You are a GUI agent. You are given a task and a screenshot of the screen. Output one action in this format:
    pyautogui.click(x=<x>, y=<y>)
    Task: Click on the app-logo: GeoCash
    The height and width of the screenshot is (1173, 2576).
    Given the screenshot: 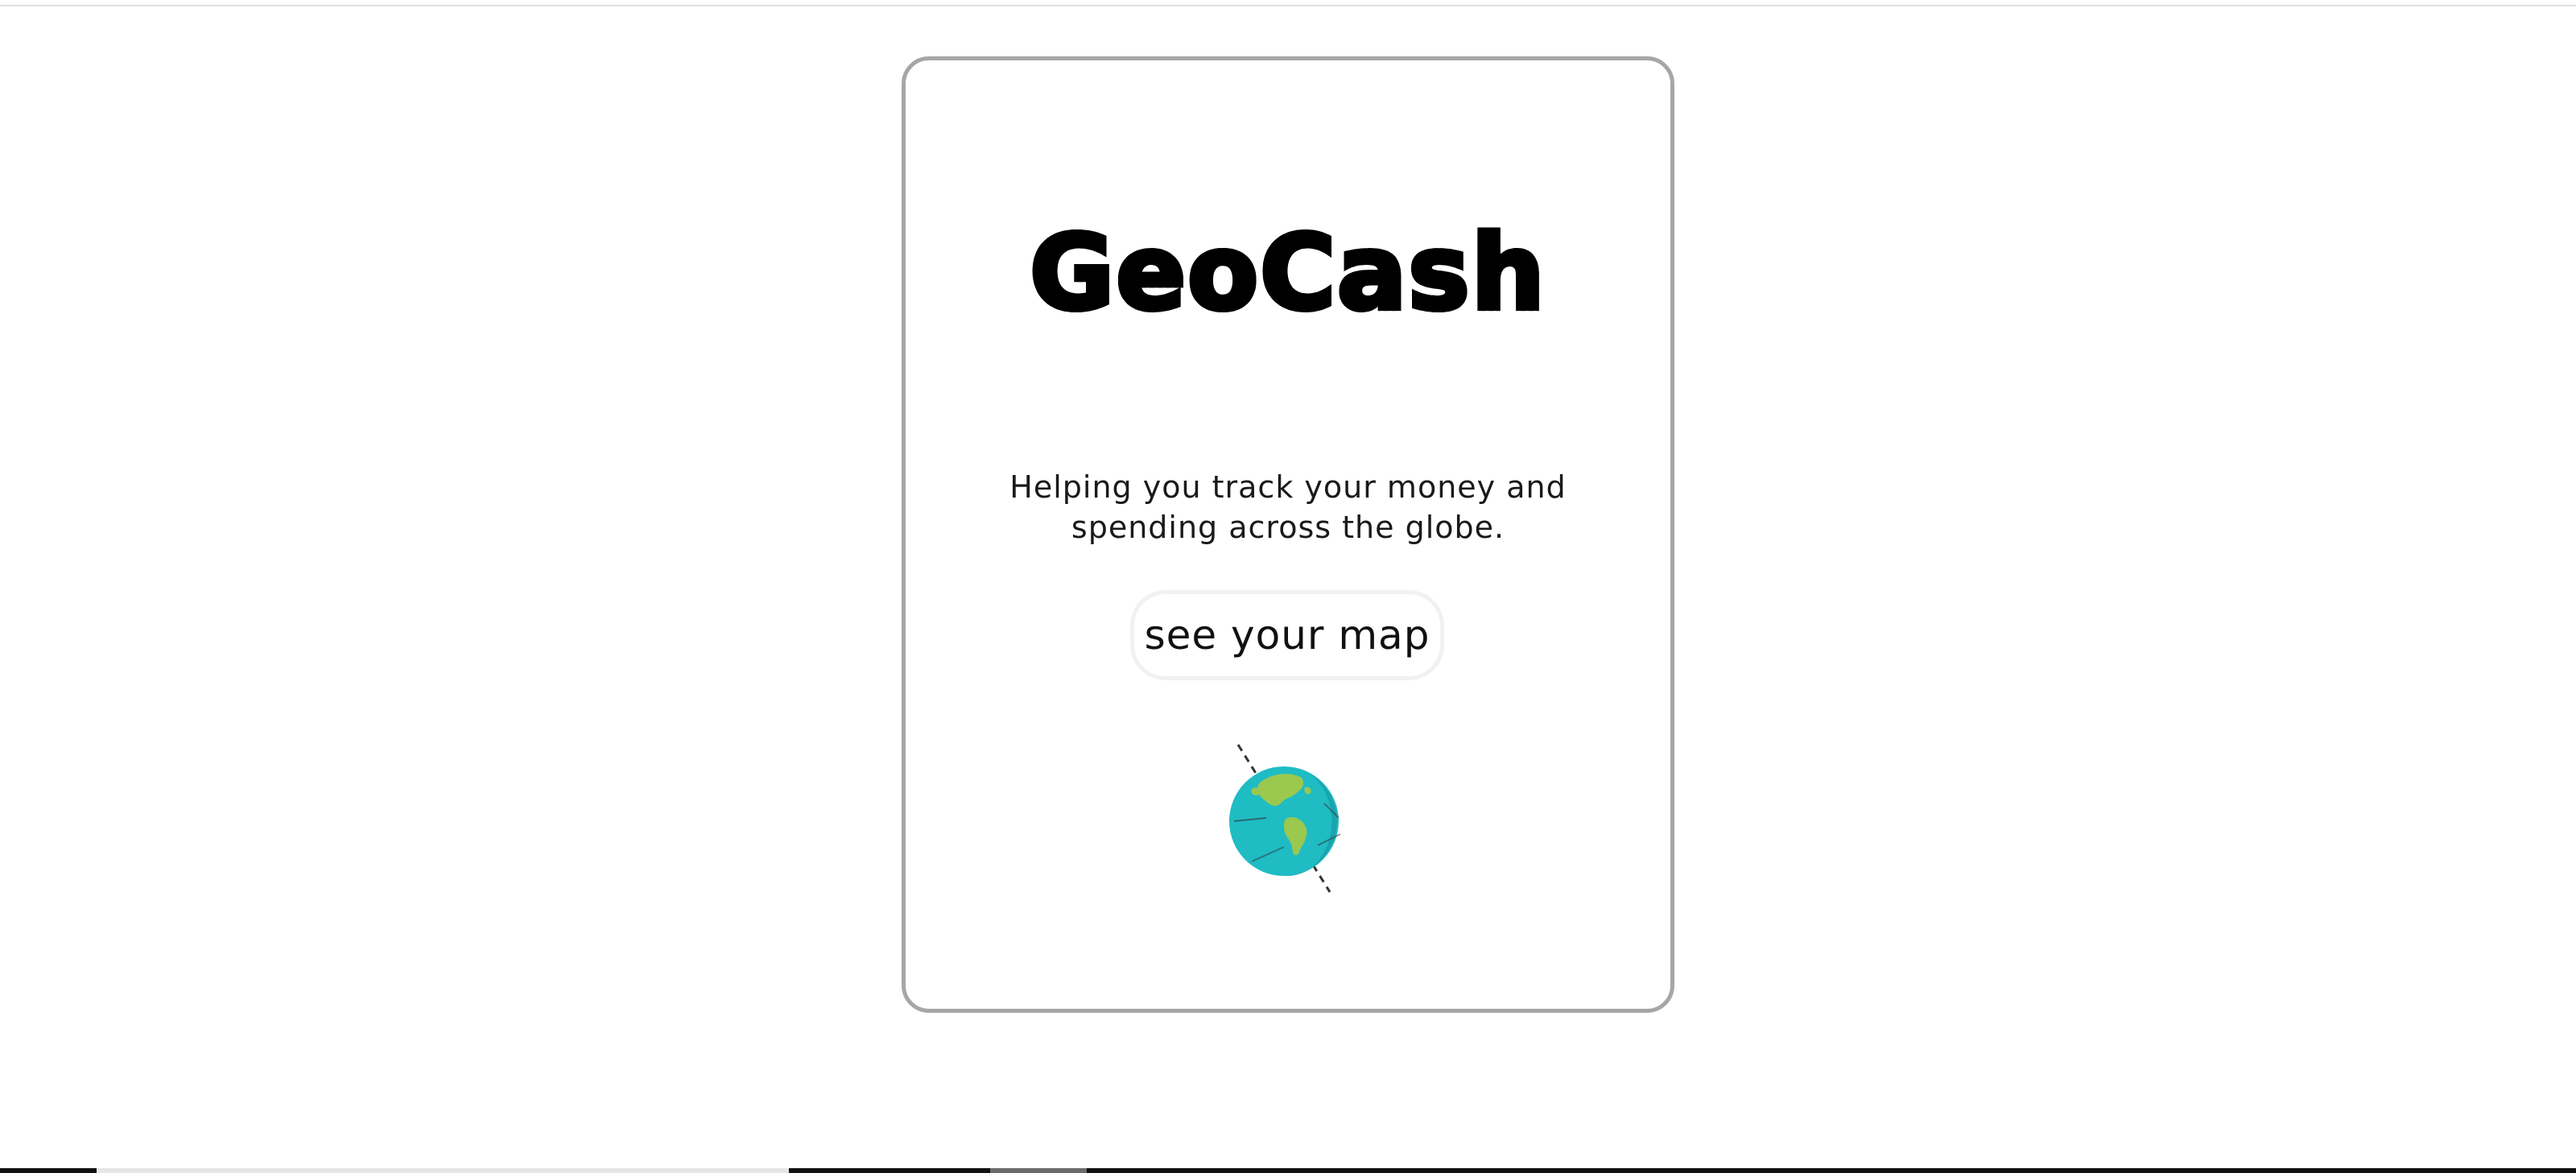 What is the action you would take?
    pyautogui.click(x=1288, y=274)
    